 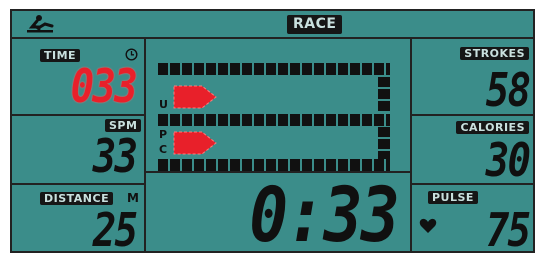 What do you see at coordinates (195, 99) in the screenshot?
I see `user-boat-icon` at bounding box center [195, 99].